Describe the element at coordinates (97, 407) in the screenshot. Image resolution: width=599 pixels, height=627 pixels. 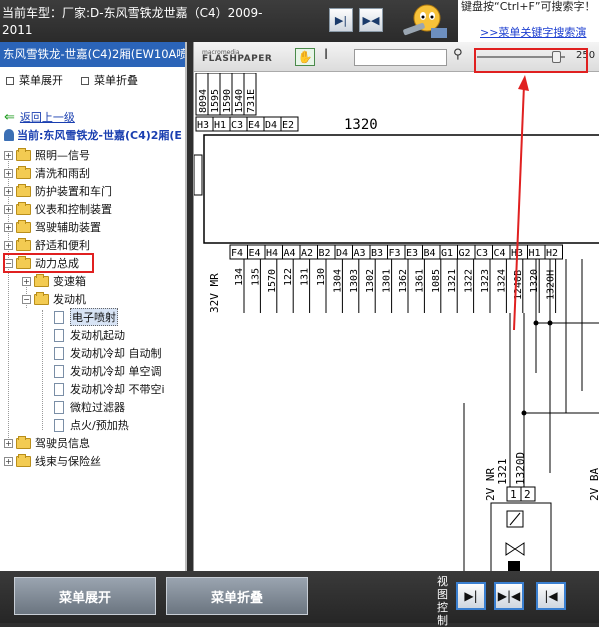
I see `tree-label: 微粒过滤器` at that location.